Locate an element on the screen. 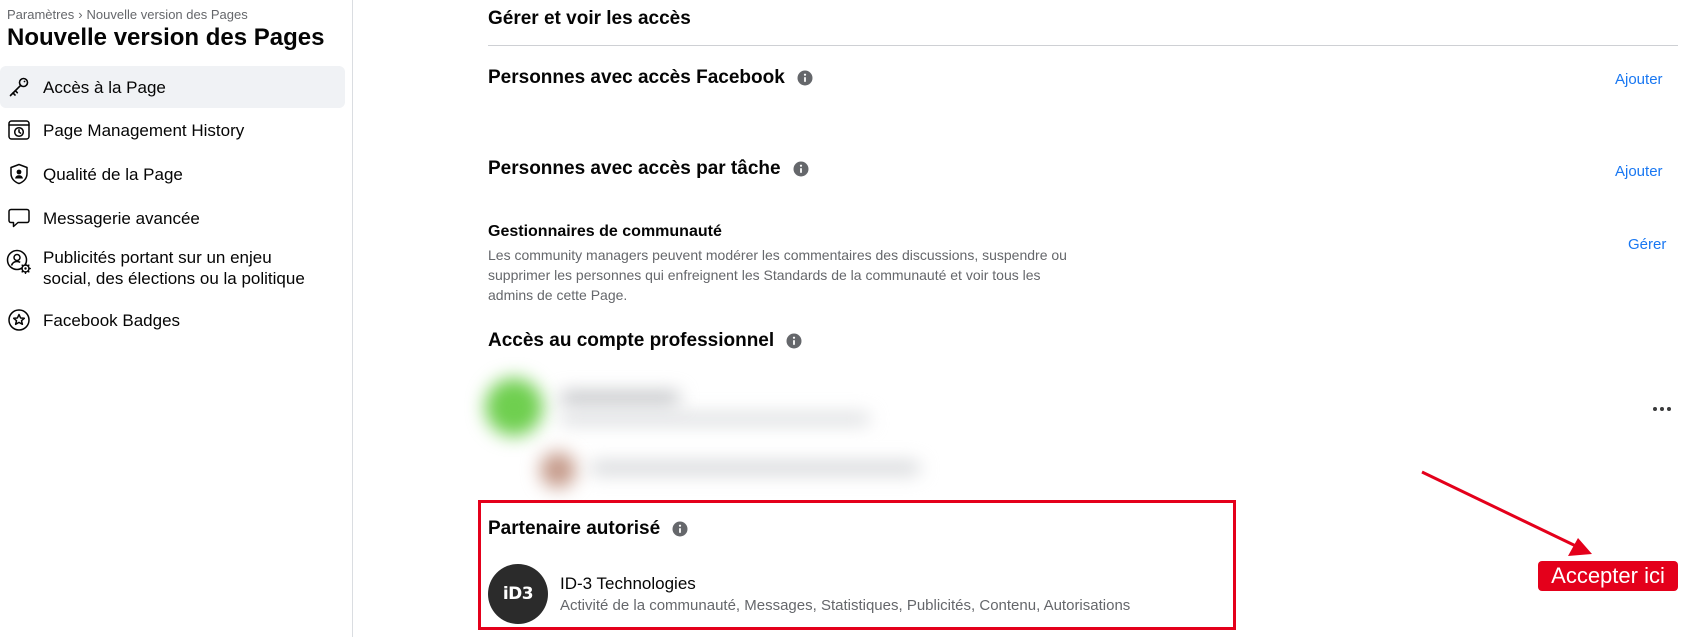 This screenshot has width=1706, height=637. sidebar-item-page-quality: Qualité de la Page is located at coordinates (172, 174).